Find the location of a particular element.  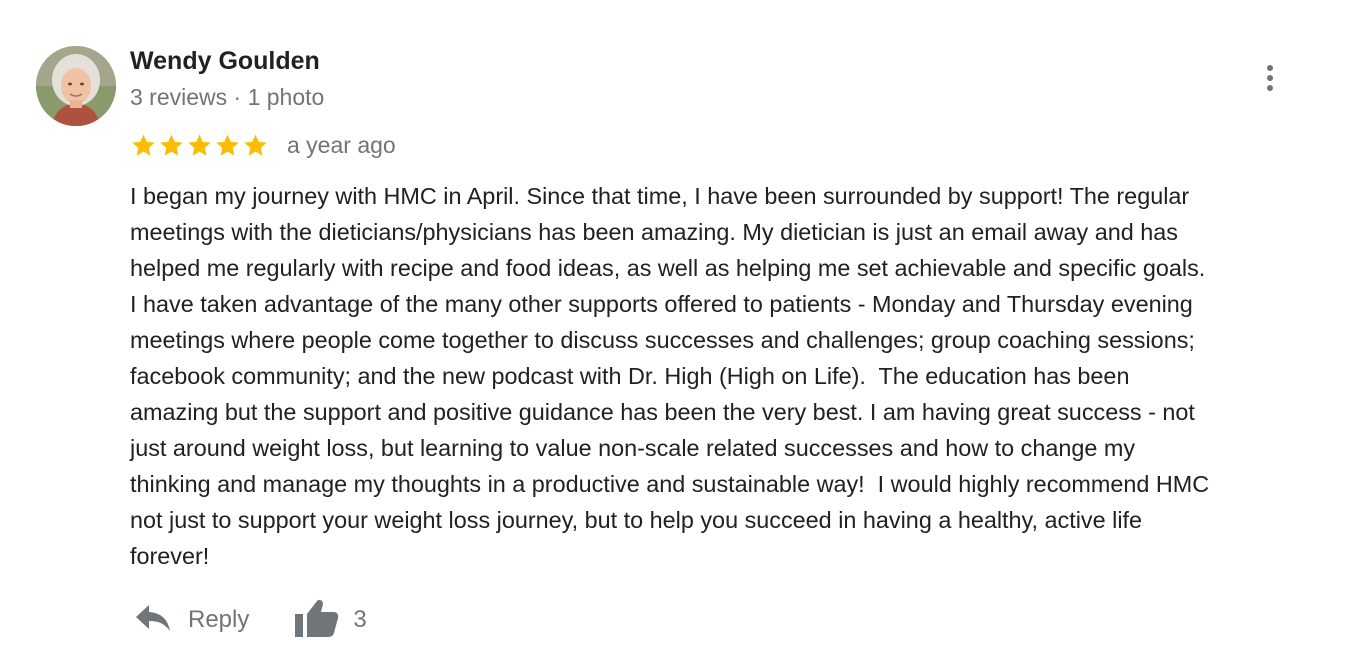

like-button: 3 is located at coordinates (330, 620).